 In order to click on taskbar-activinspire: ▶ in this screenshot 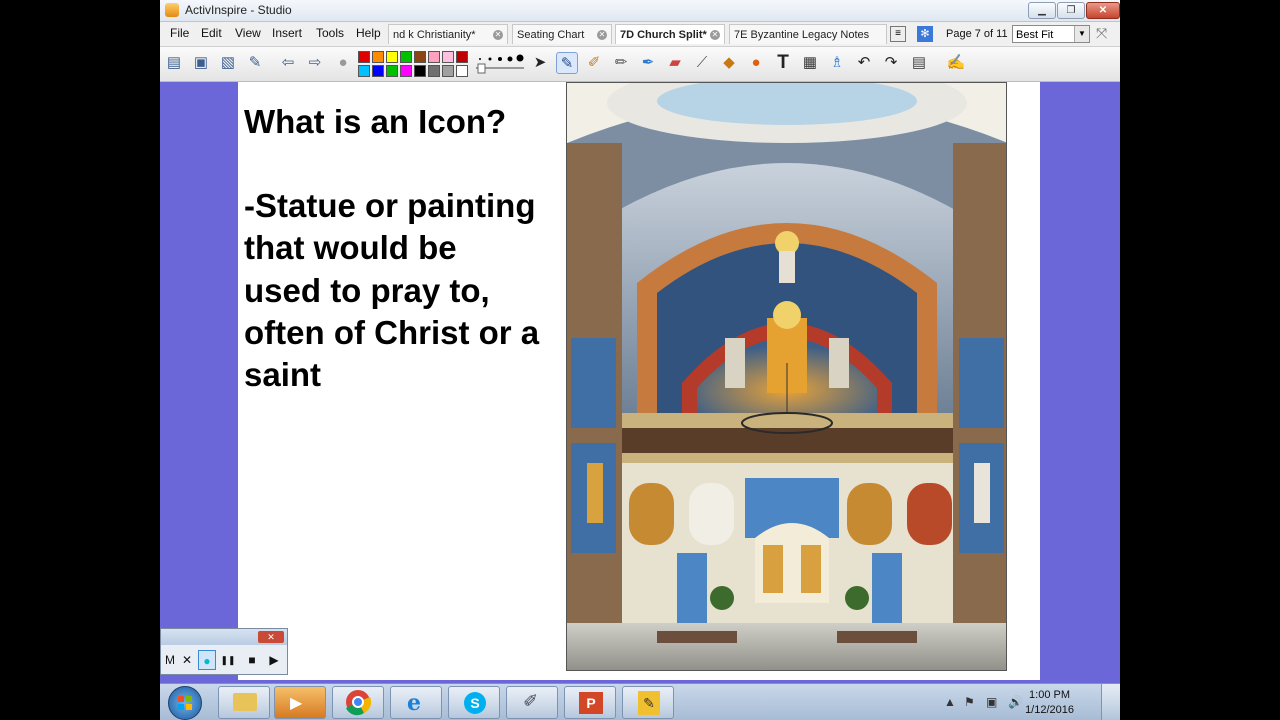, I will do `click(300, 702)`.